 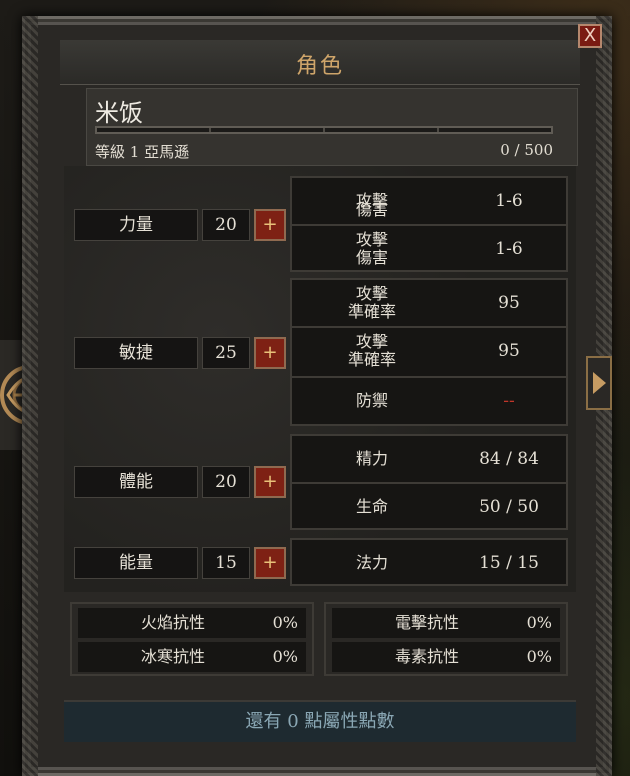 I want to click on attribute-energy: 能量 15 +, so click(x=182, y=564).